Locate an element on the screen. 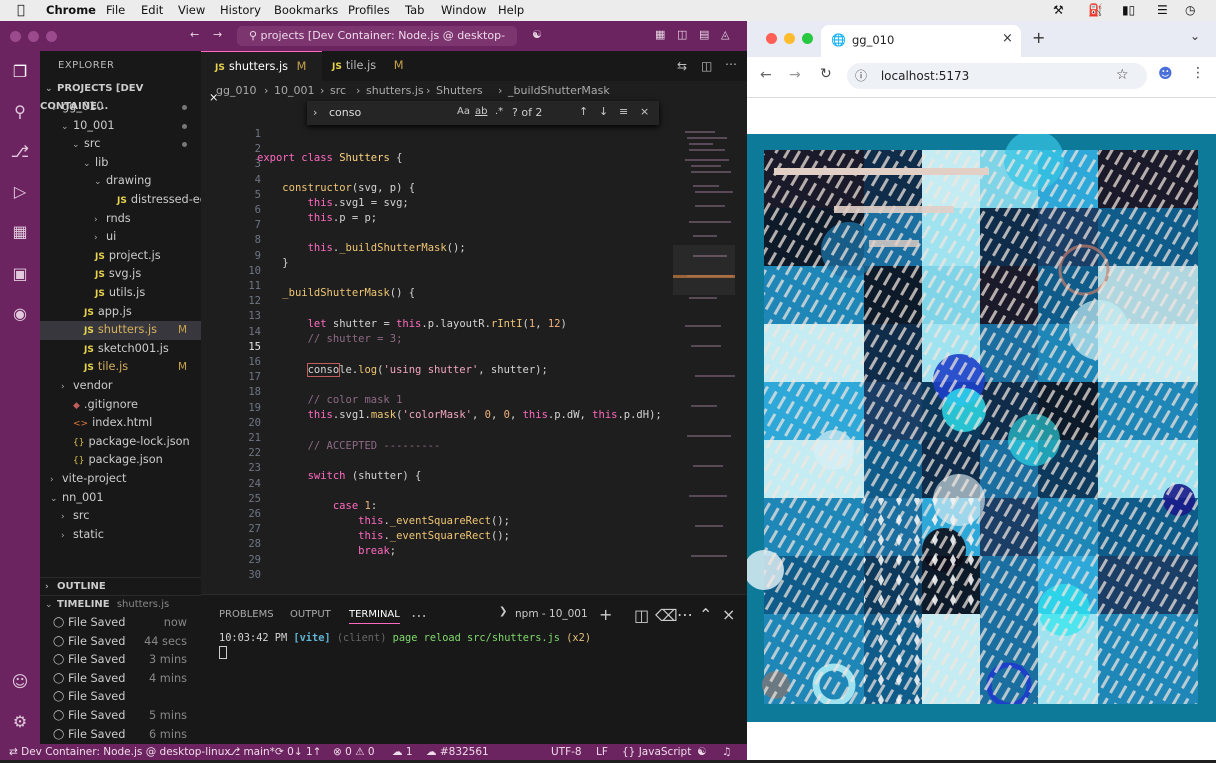  whole-word-icon: ab is located at coordinates (481, 111).